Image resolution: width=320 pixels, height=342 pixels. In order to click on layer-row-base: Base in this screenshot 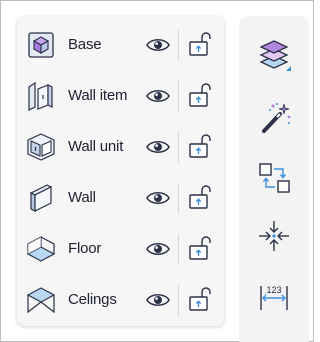, I will do `click(120, 45)`.